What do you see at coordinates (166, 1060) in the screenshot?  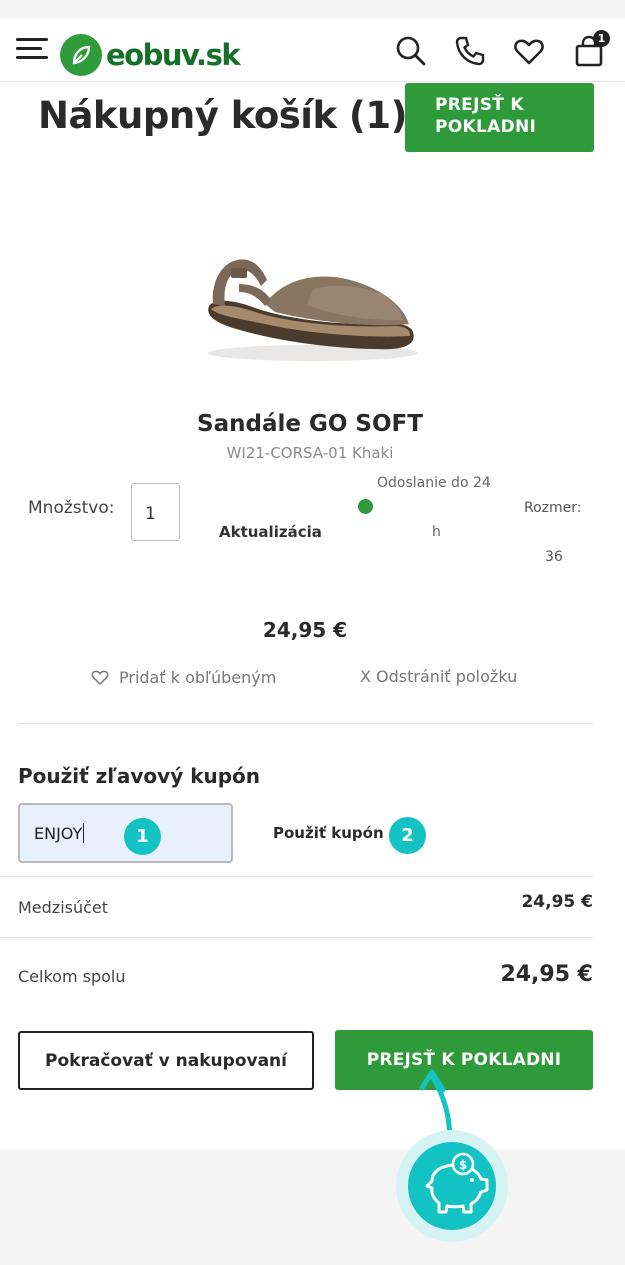 I see `continue-shopping-button: Pokračovať v nakupovaní` at bounding box center [166, 1060].